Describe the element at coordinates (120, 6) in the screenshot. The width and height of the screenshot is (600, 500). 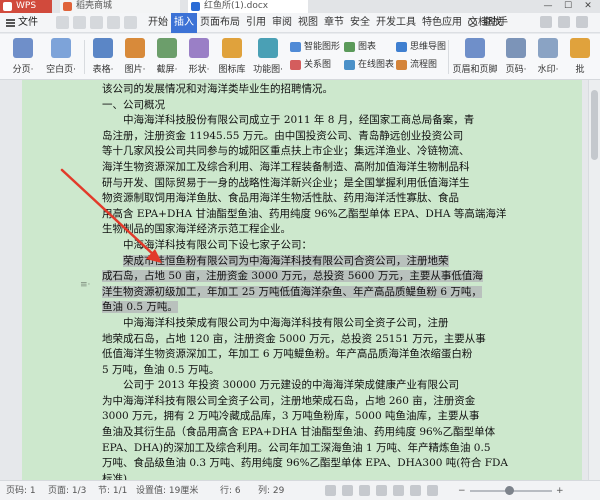
I see `tab-docer-store: 稻壳商城` at that location.